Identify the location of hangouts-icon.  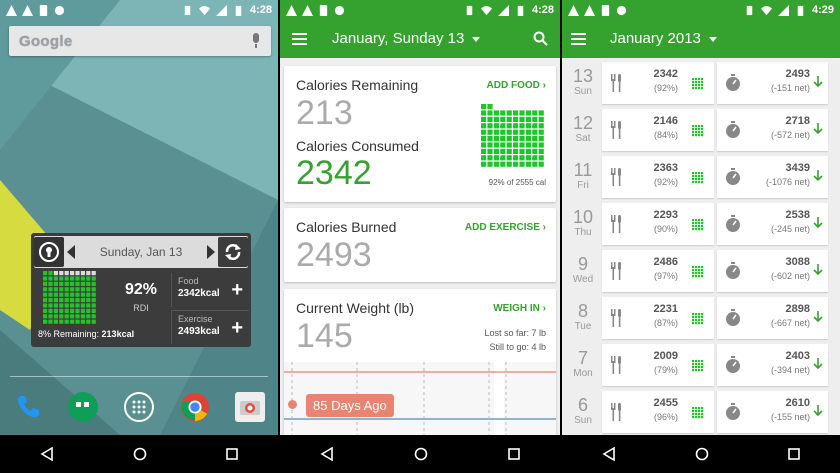
(83, 407).